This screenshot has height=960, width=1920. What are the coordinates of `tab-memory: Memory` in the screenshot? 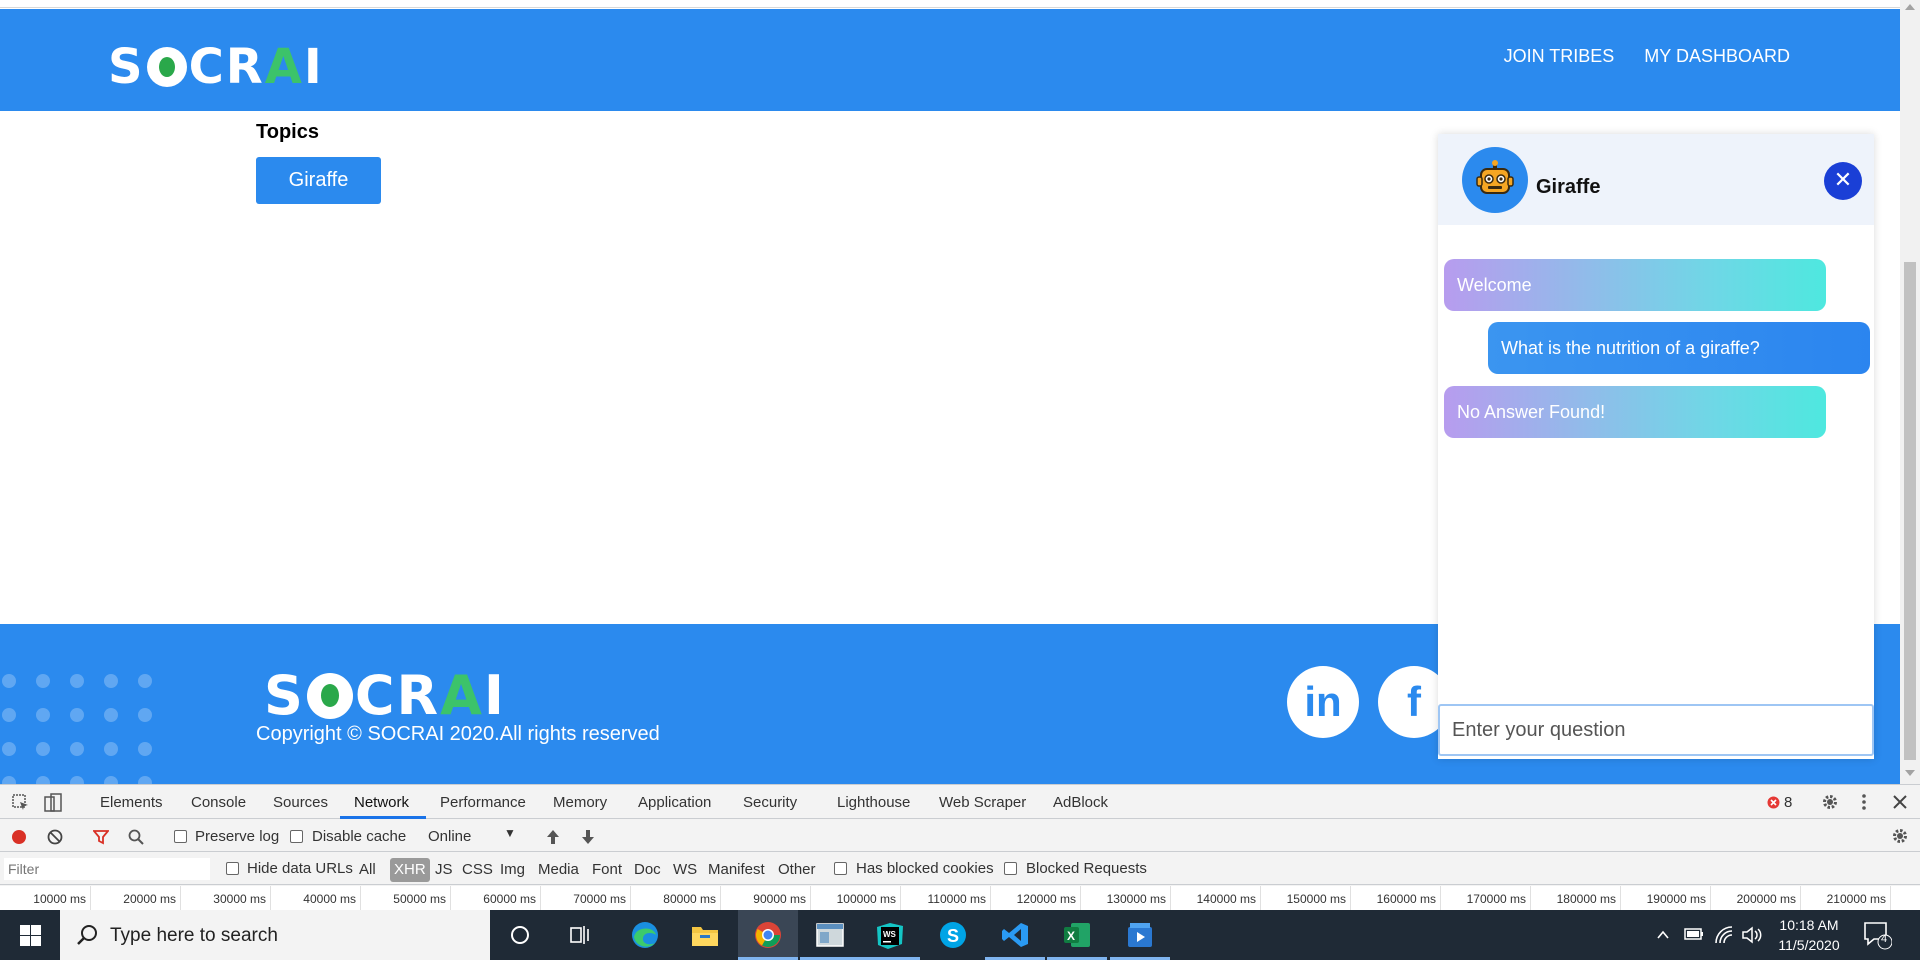 It's located at (580, 802).